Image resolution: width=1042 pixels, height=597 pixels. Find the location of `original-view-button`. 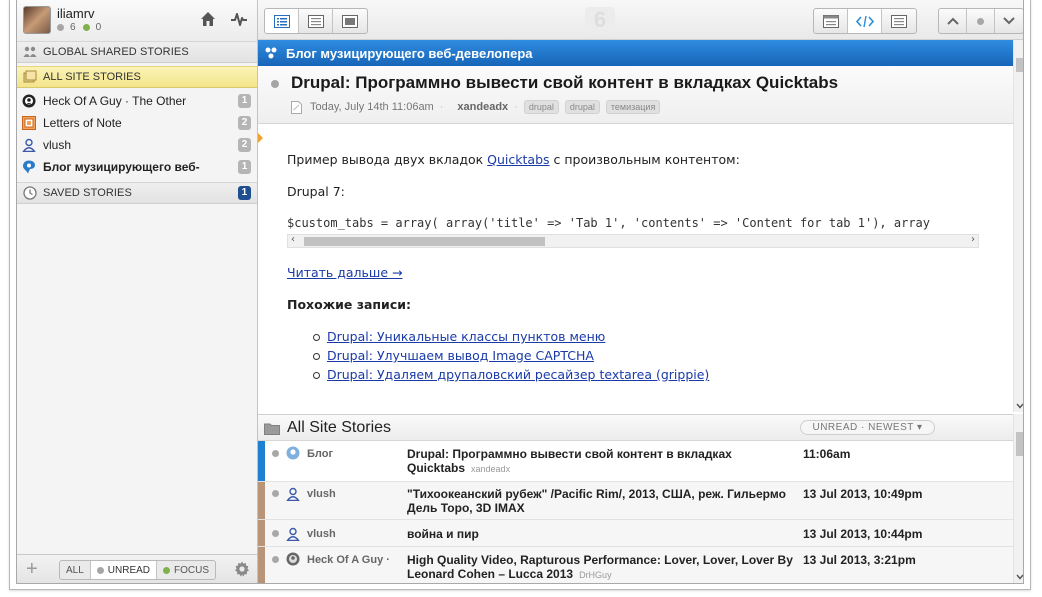

original-view-button is located at coordinates (831, 21).